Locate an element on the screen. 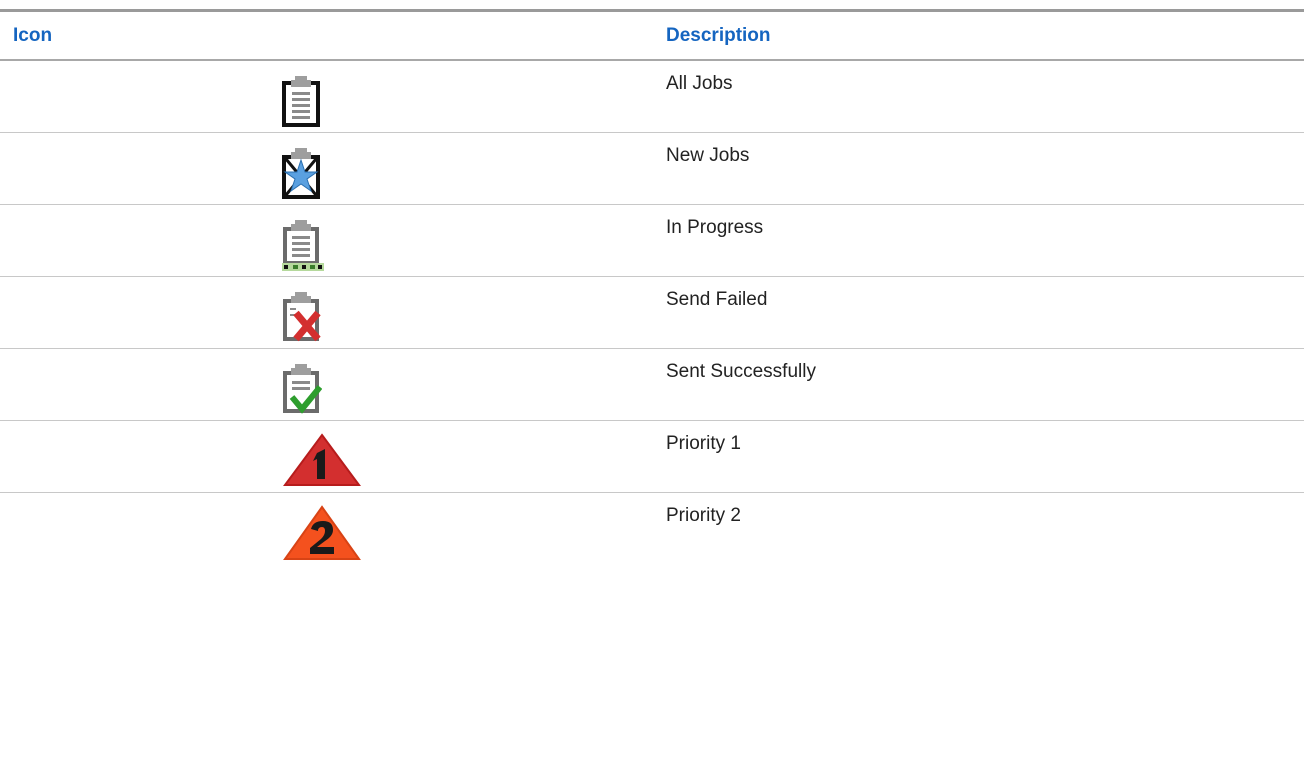 The width and height of the screenshot is (1304, 765). description-text: Send Failed is located at coordinates (717, 299).